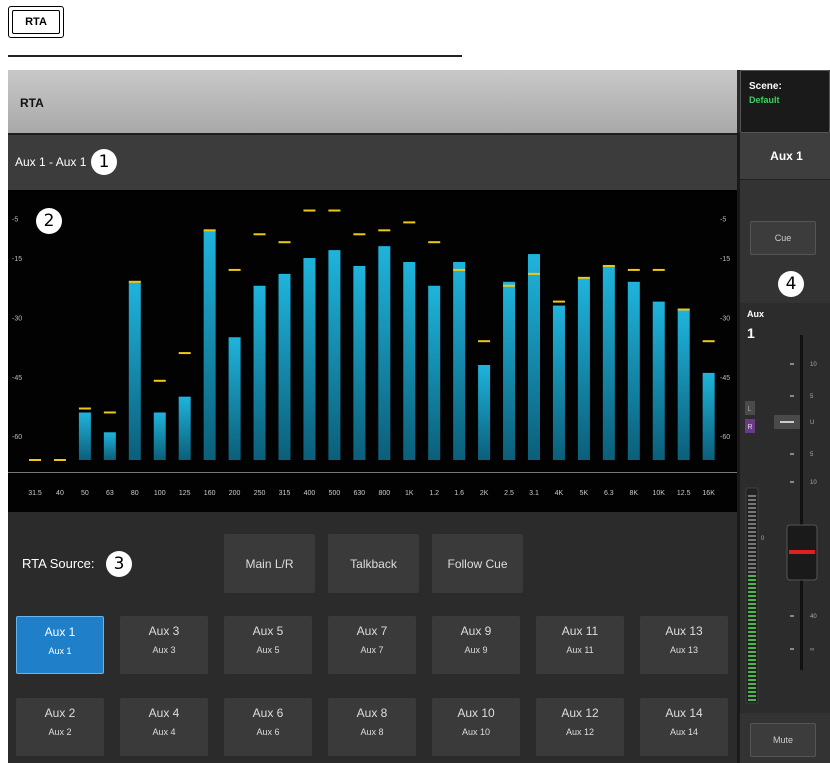 This screenshot has height=763, width=830. Describe the element at coordinates (725, 378) in the screenshot. I see `y-tick-right: -45` at that location.